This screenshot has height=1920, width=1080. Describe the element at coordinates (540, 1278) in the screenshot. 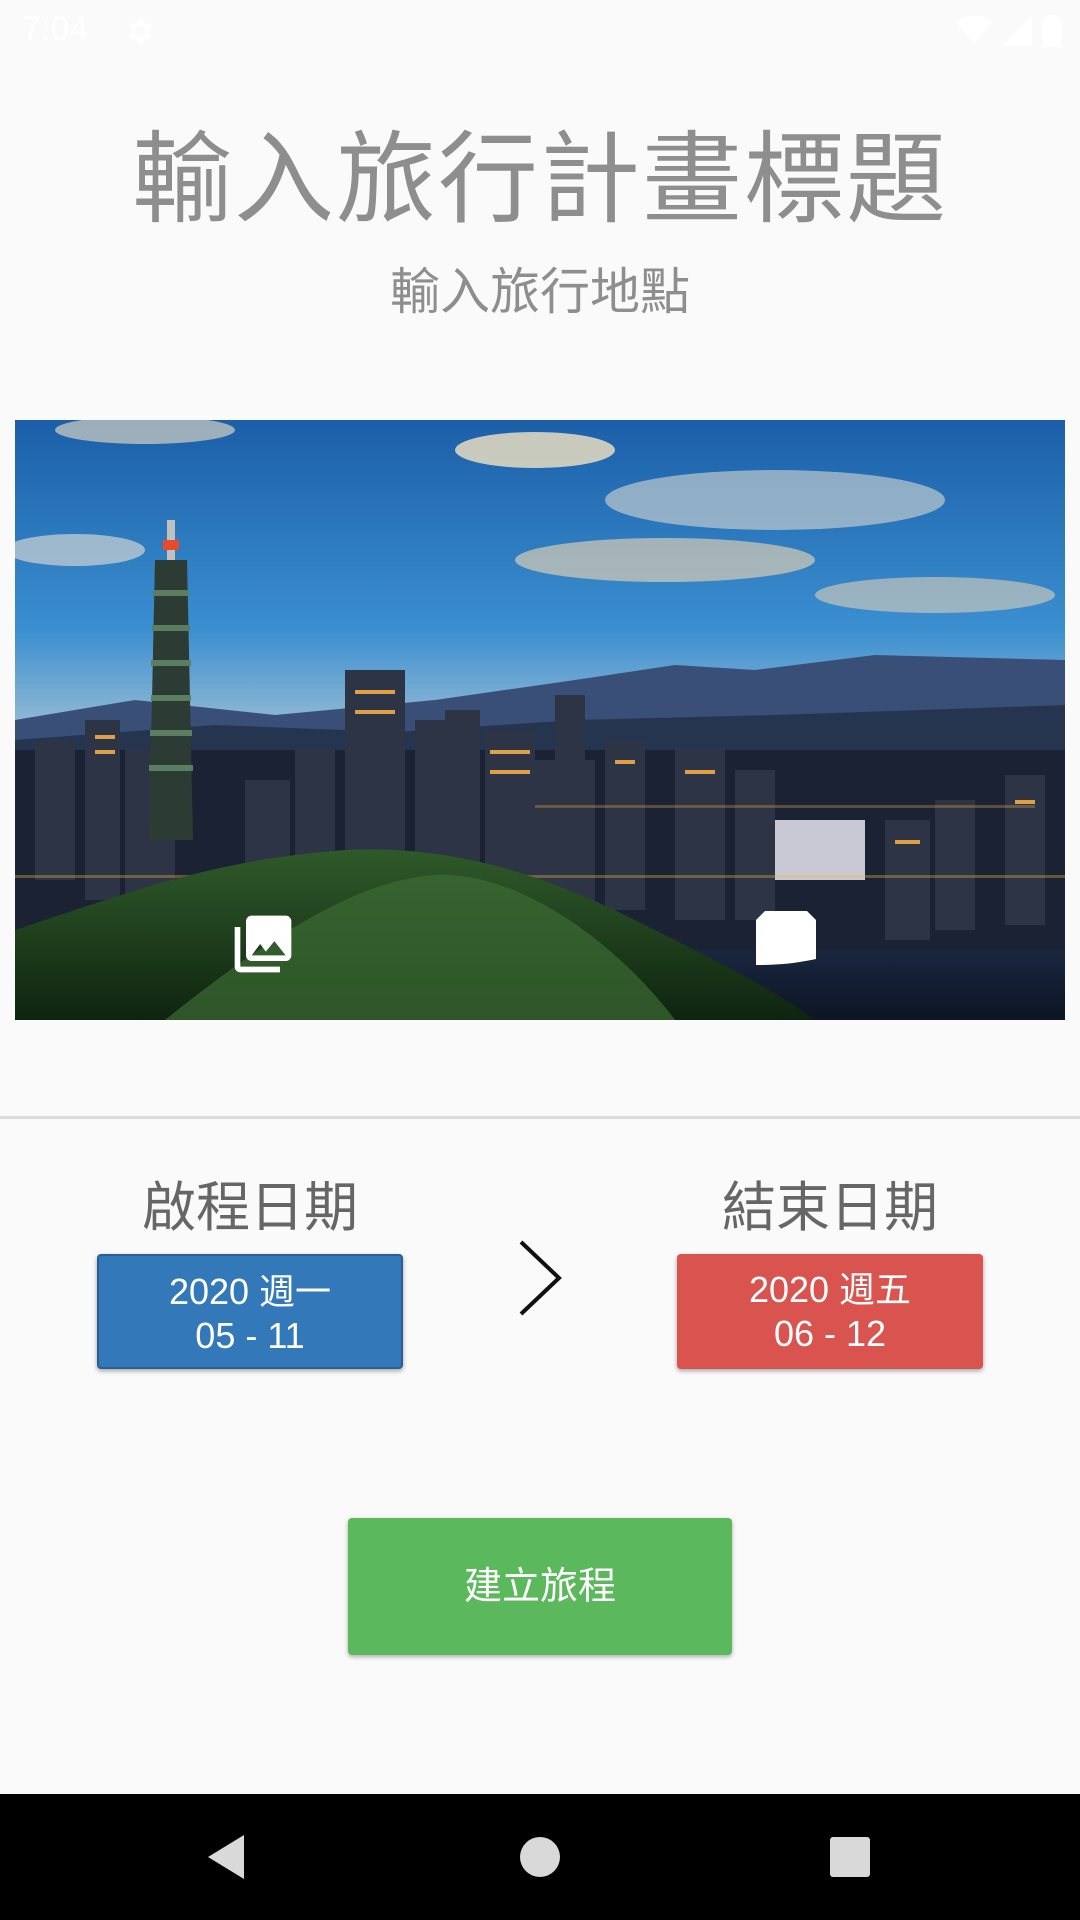

I see `chevron-right-icon` at that location.